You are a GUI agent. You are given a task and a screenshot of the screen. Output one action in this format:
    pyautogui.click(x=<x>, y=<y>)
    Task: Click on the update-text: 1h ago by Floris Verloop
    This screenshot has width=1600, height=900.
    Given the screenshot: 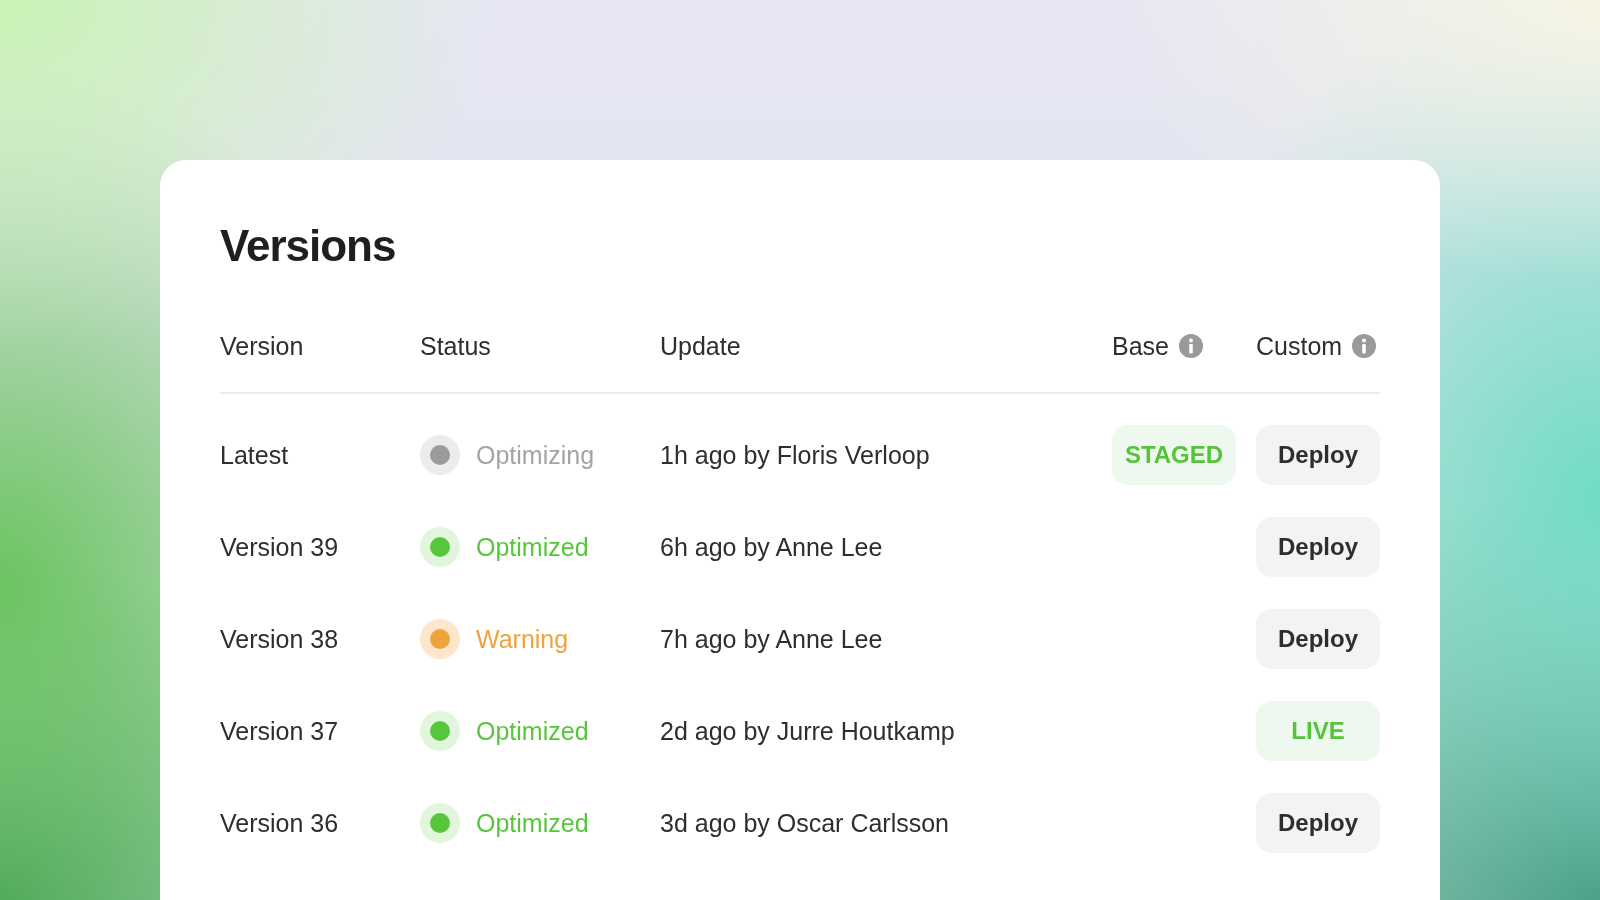 What is the action you would take?
    pyautogui.click(x=795, y=455)
    